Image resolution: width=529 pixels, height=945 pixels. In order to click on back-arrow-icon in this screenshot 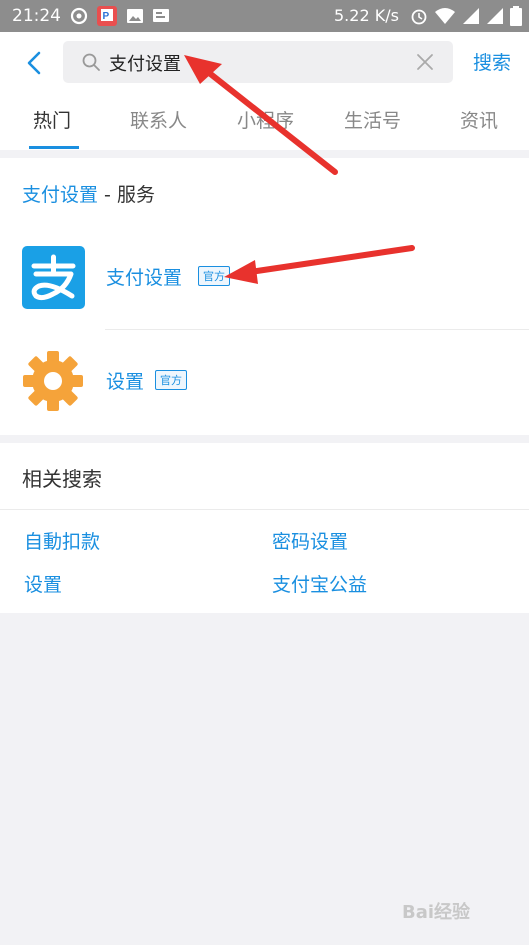, I will do `click(35, 63)`.